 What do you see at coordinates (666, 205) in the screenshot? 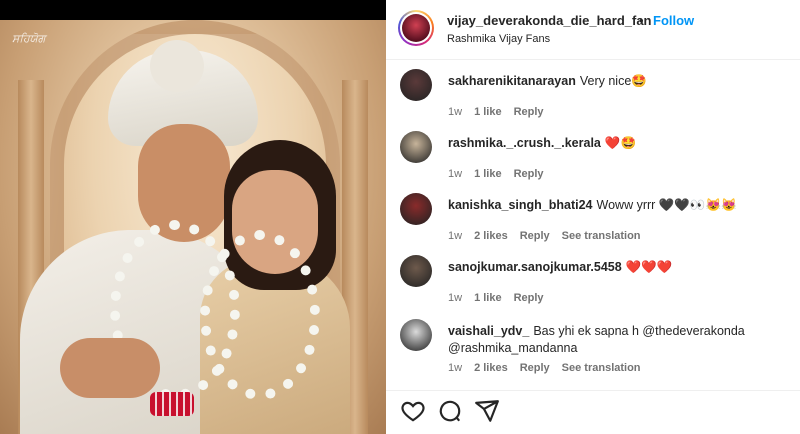
I see `comment-body: Woww yrrr 🖤🖤👀😻😻` at bounding box center [666, 205].